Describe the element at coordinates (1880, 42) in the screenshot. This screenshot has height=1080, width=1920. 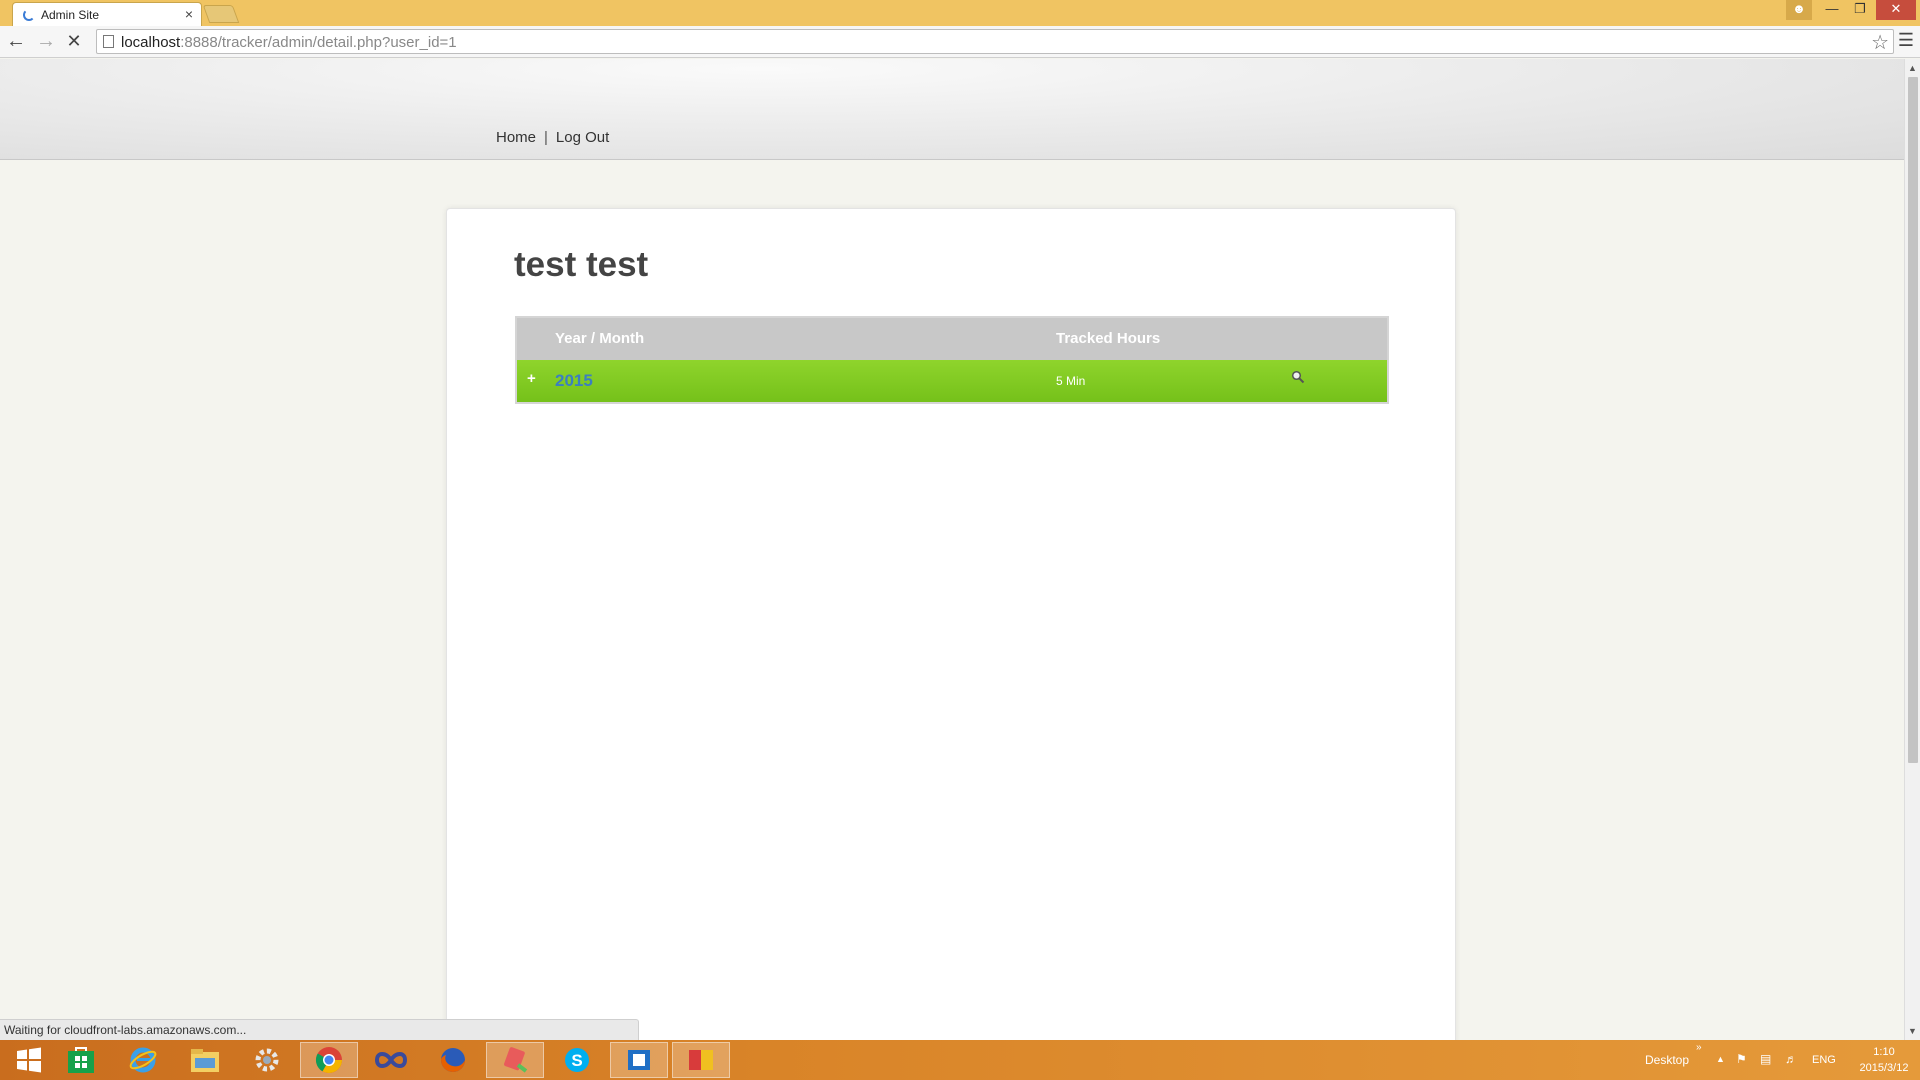
I see `bookmark-star-icon: ☆` at that location.